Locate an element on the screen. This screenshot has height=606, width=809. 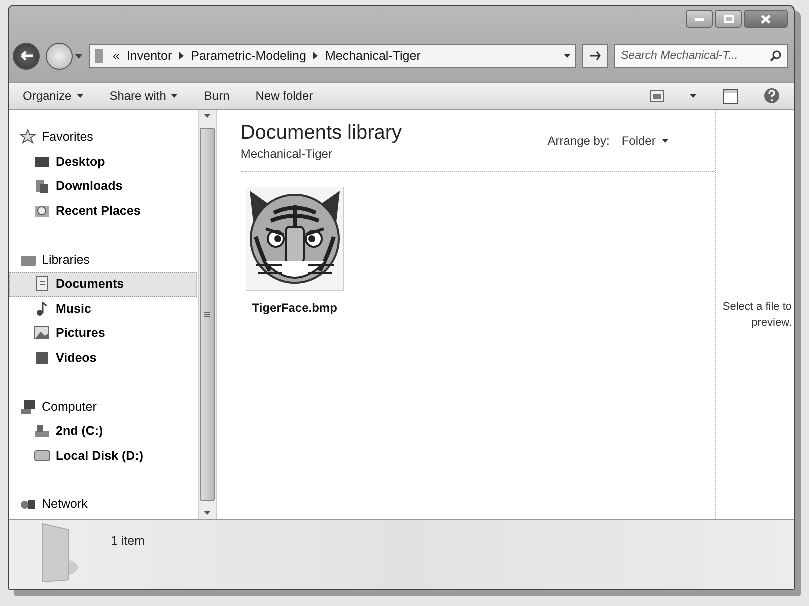
navigation-item: Music is located at coordinates (103, 309).